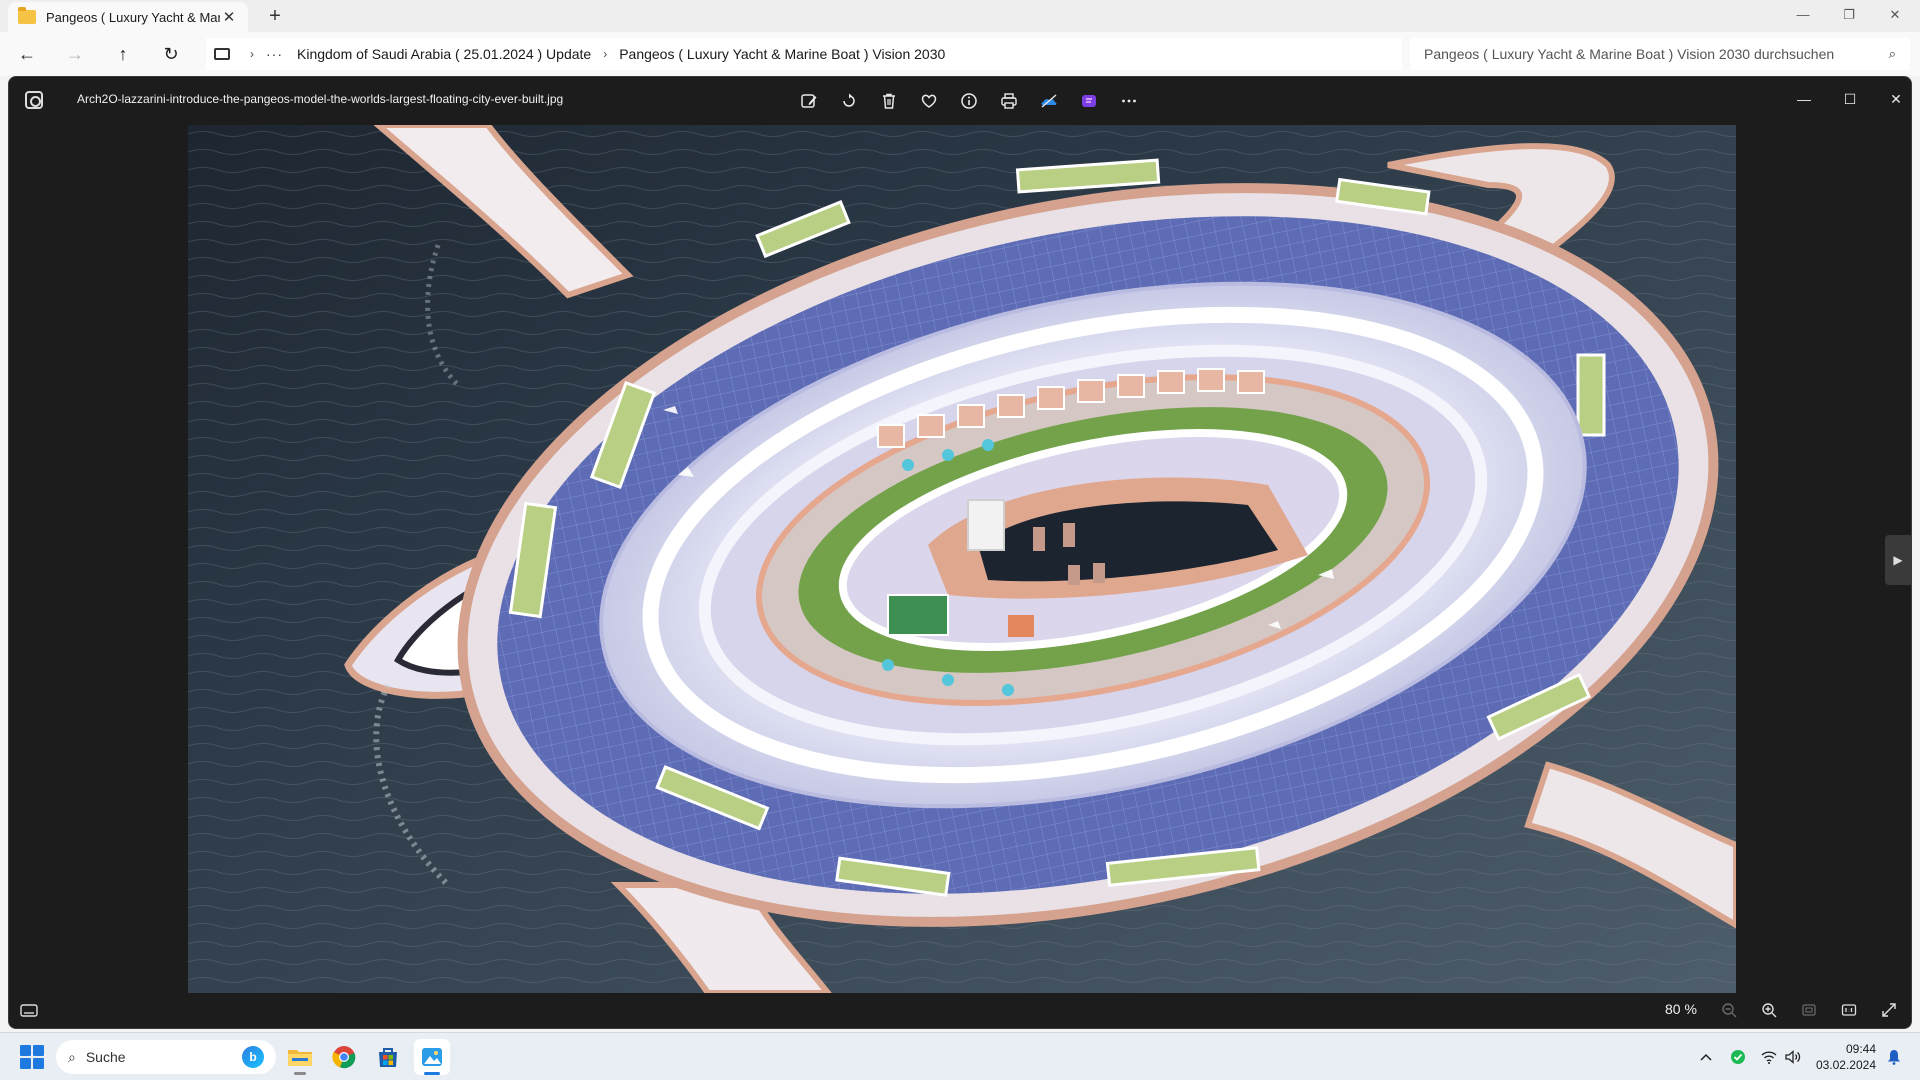 This screenshot has width=1920, height=1080. I want to click on windows-start-icon, so click(32, 1057).